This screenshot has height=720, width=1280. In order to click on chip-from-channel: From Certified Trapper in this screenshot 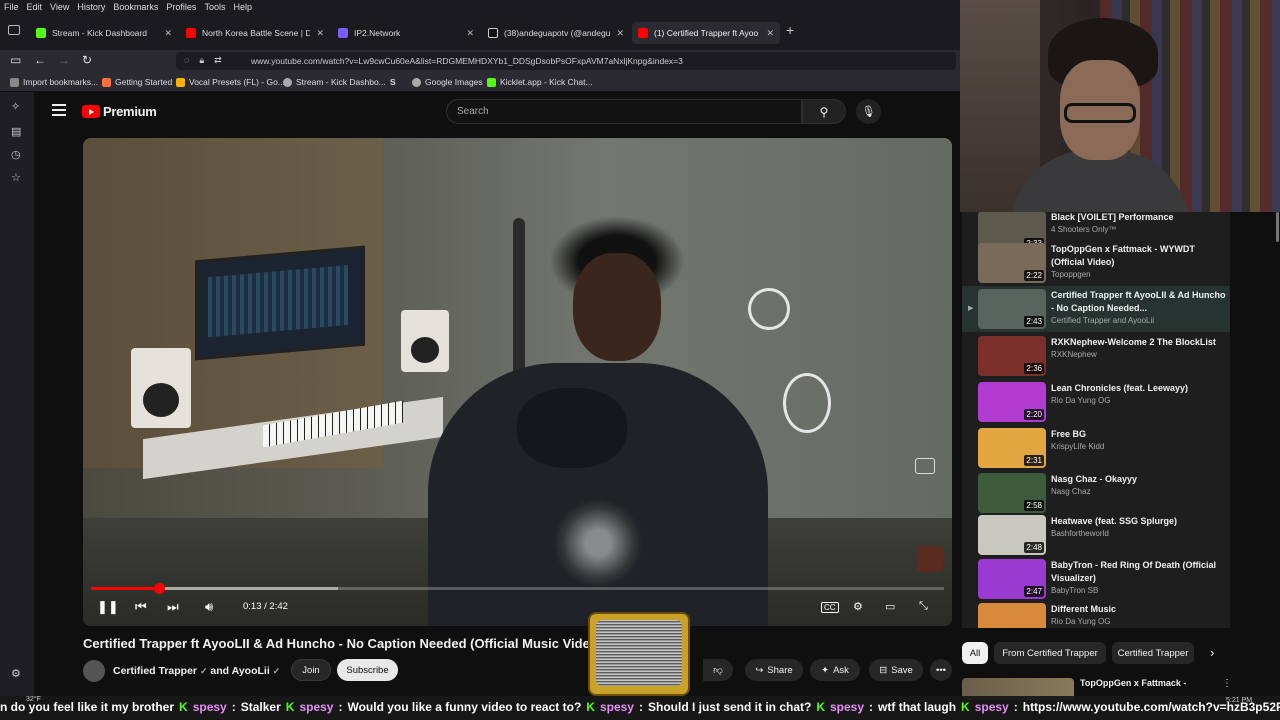, I will do `click(1050, 653)`.